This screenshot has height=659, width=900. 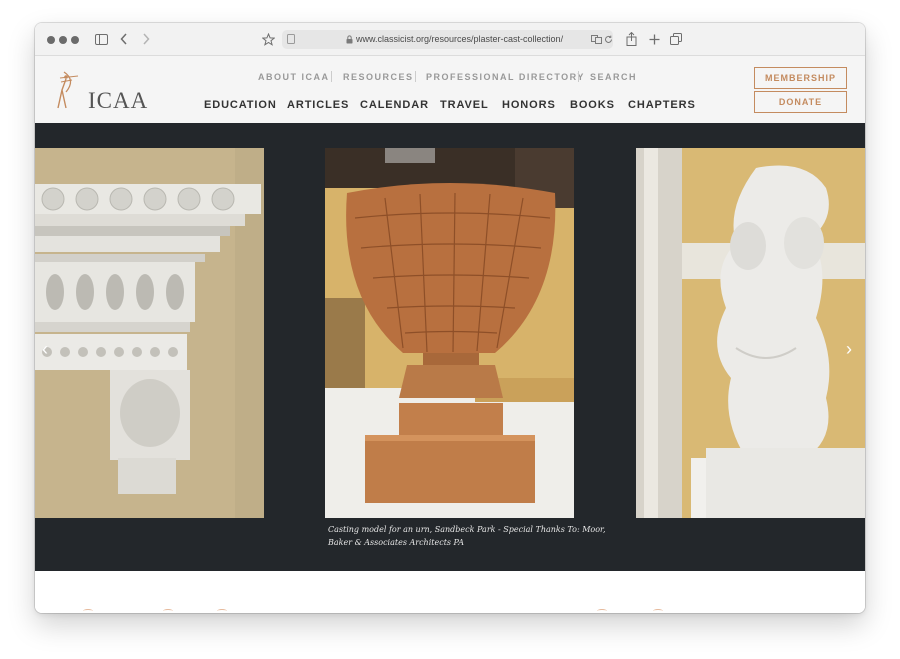 What do you see at coordinates (654, 39) in the screenshot?
I see `new-tab-icon` at bounding box center [654, 39].